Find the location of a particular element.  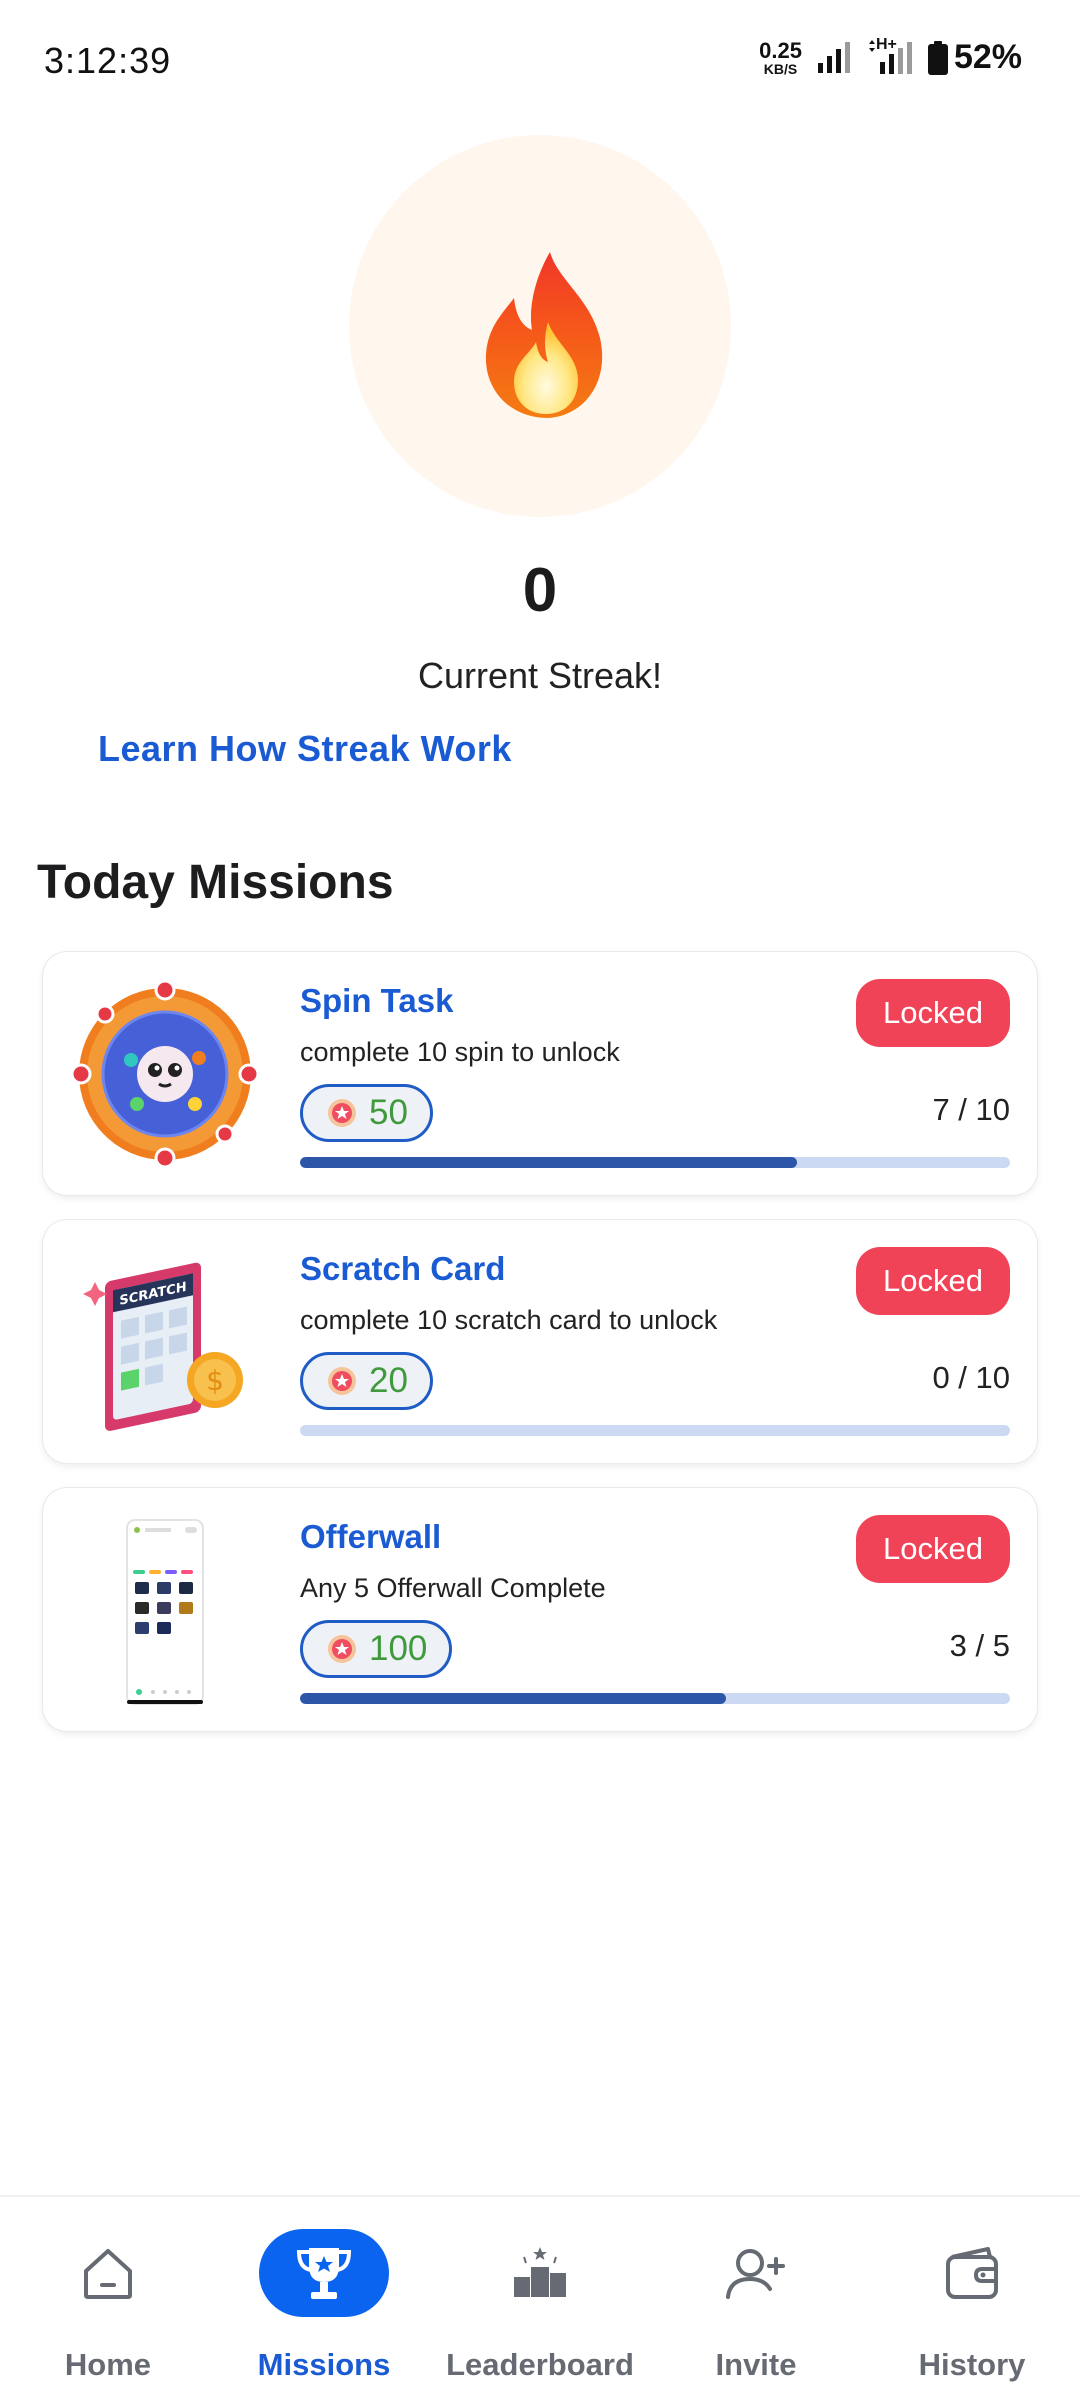

signal-icon is located at coordinates (833, 57).